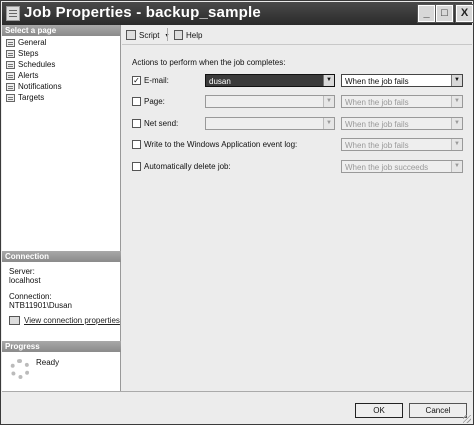 The width and height of the screenshot is (474, 425). I want to click on net-send-label: Net send:, so click(161, 123).